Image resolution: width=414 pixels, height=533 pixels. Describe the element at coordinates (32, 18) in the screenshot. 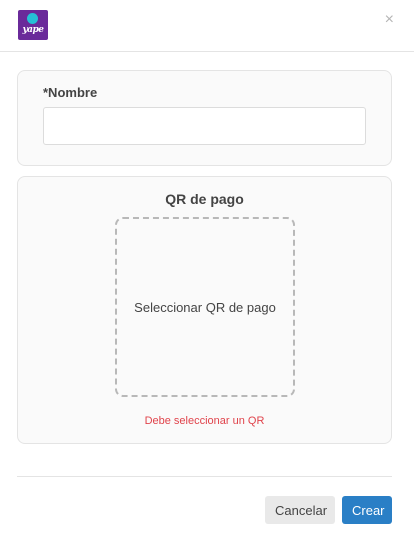

I see `logo-dot` at that location.